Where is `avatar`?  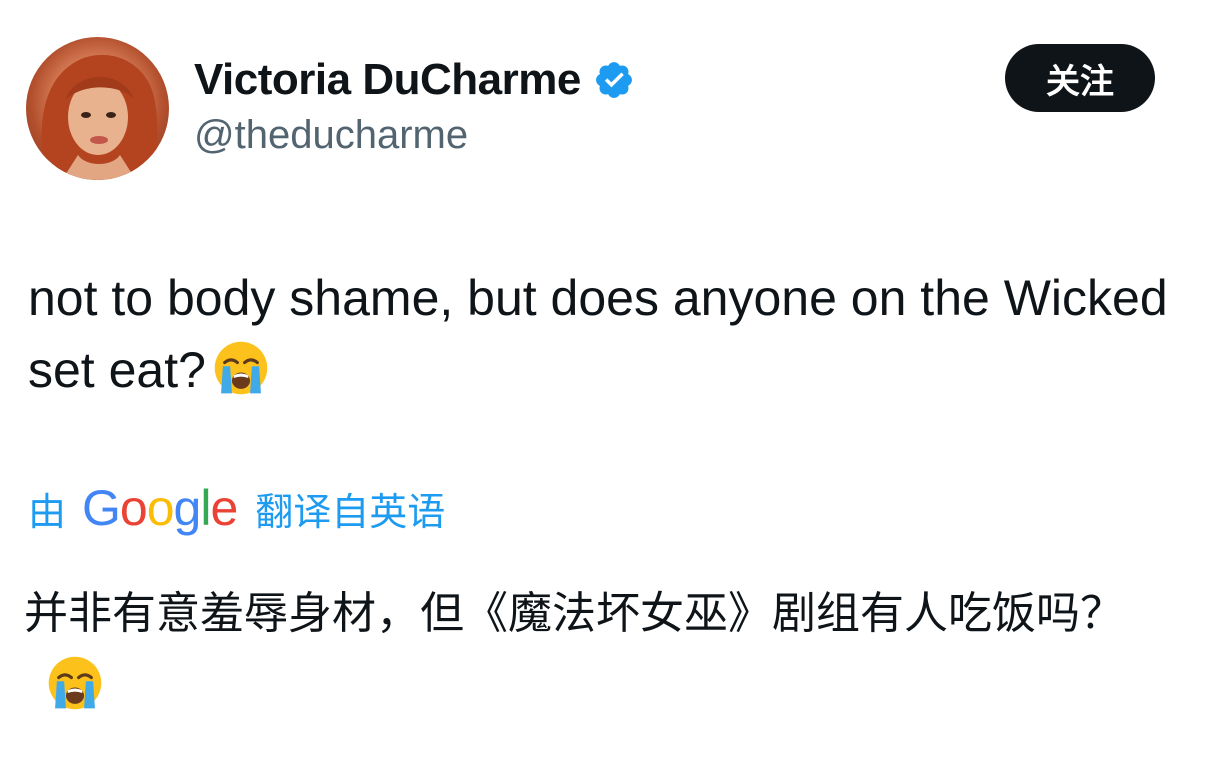 avatar is located at coordinates (97, 108).